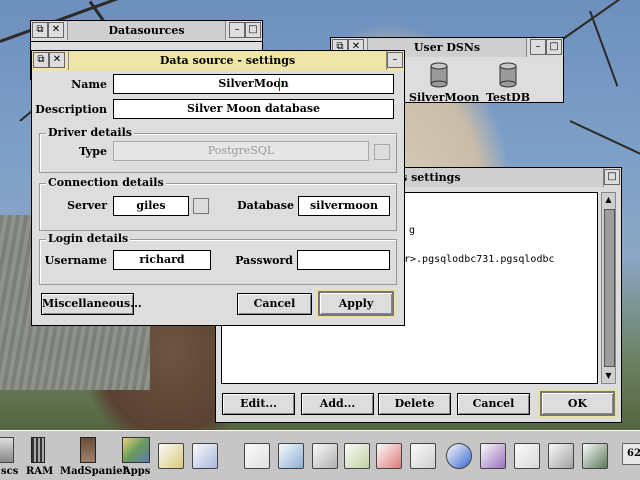 This screenshot has height=480, width=640. I want to click on window-title: Data source - settings, so click(227, 60).